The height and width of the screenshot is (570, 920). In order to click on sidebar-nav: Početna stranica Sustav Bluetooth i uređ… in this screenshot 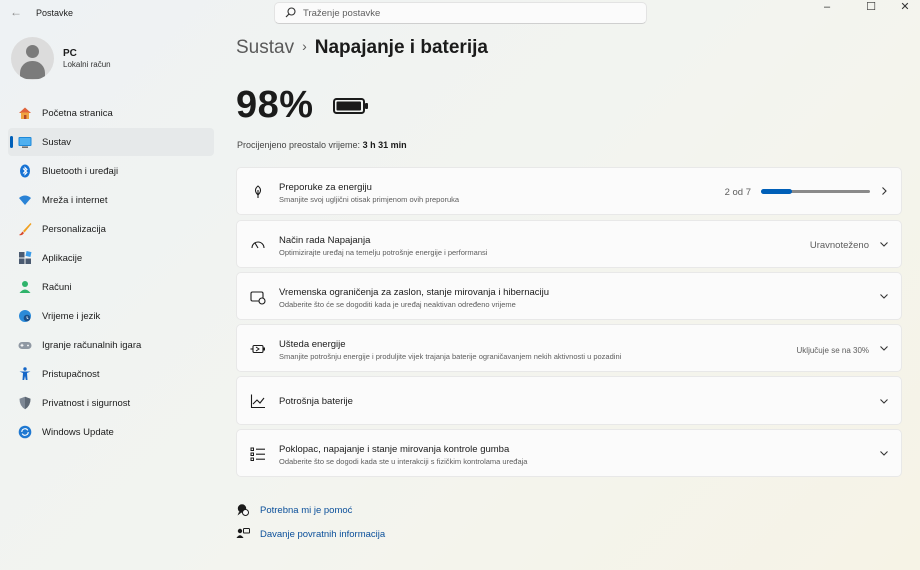, I will do `click(111, 273)`.